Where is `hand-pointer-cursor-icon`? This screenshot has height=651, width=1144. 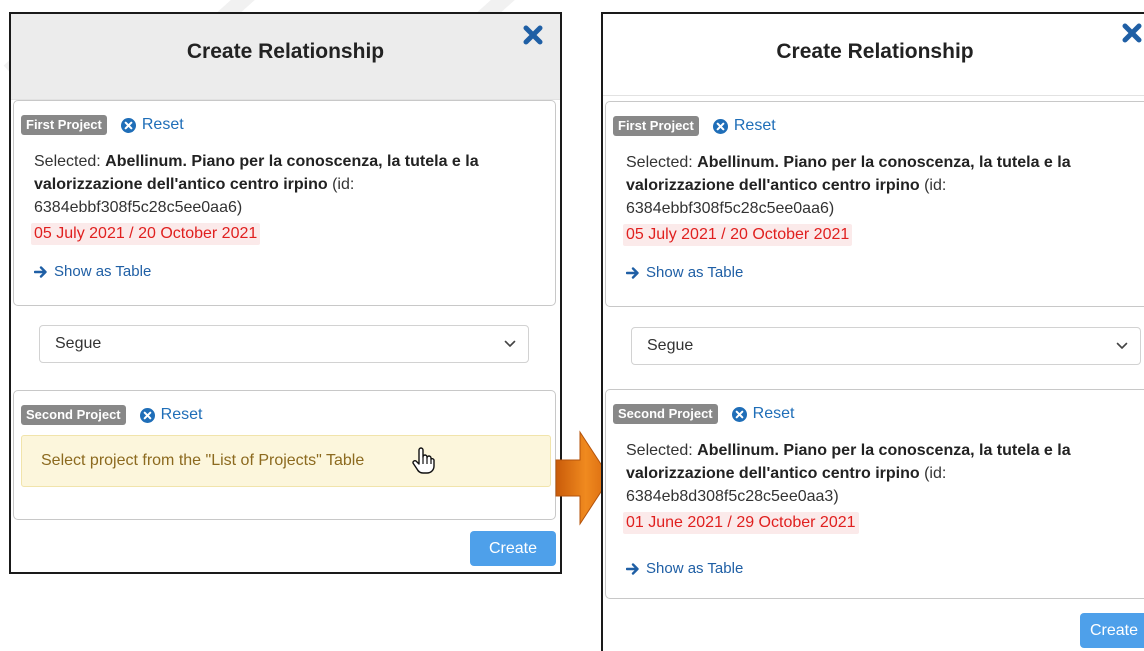 hand-pointer-cursor-icon is located at coordinates (423, 460).